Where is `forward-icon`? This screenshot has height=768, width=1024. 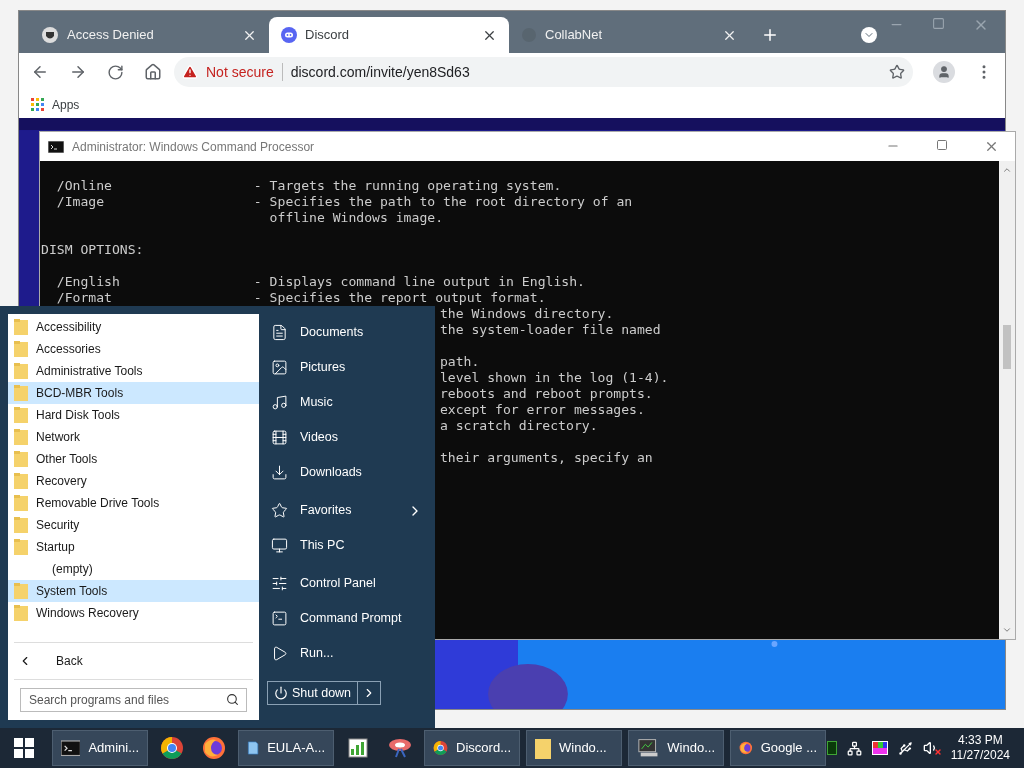 forward-icon is located at coordinates (78, 72).